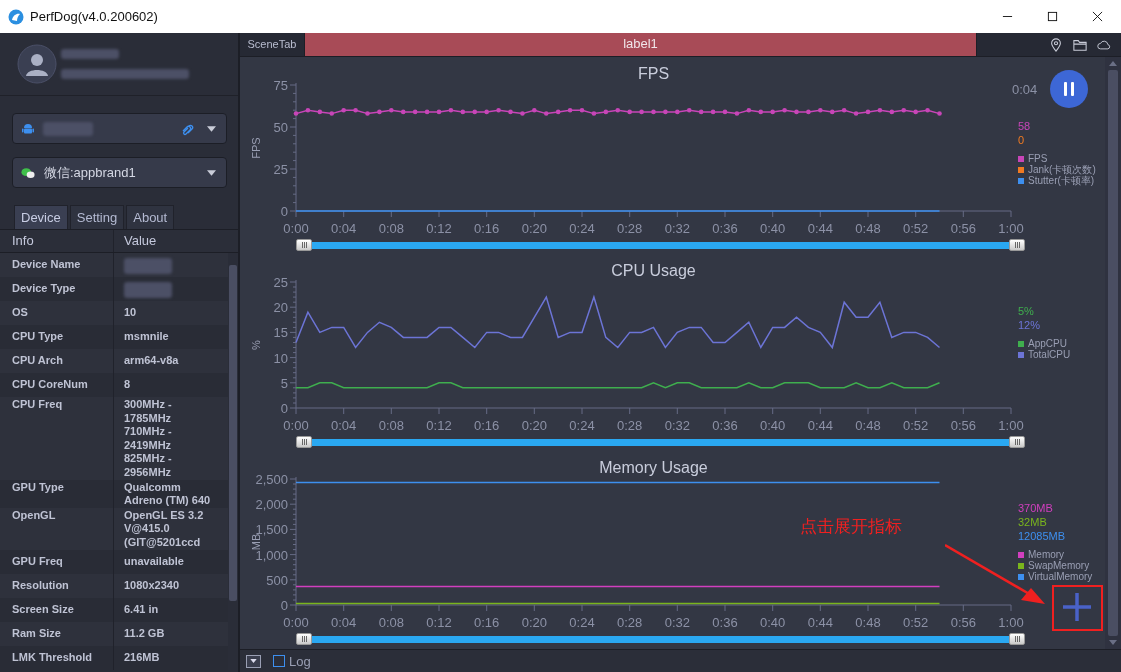 The height and width of the screenshot is (672, 1121). I want to click on legend-label: Memory, so click(1046, 554).